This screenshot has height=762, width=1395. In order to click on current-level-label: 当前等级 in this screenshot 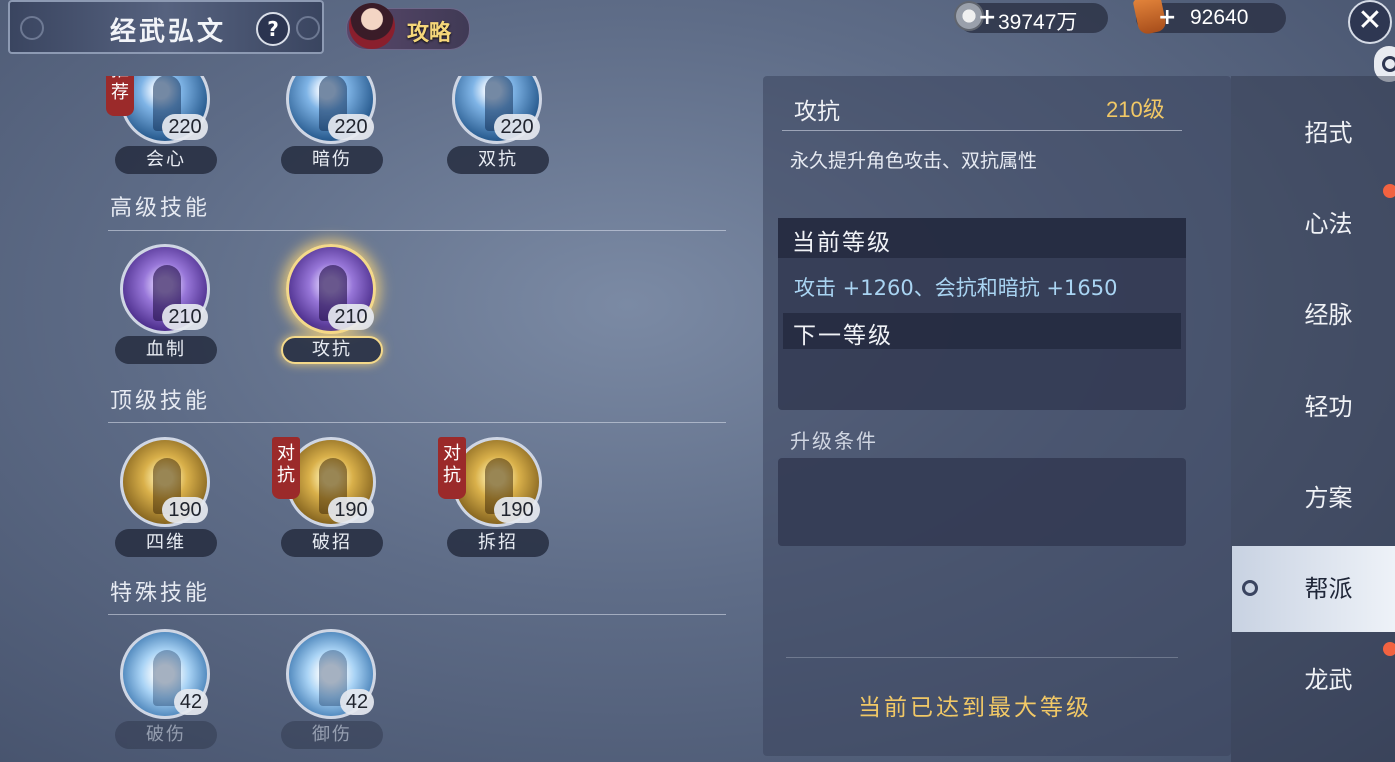, I will do `click(842, 243)`.